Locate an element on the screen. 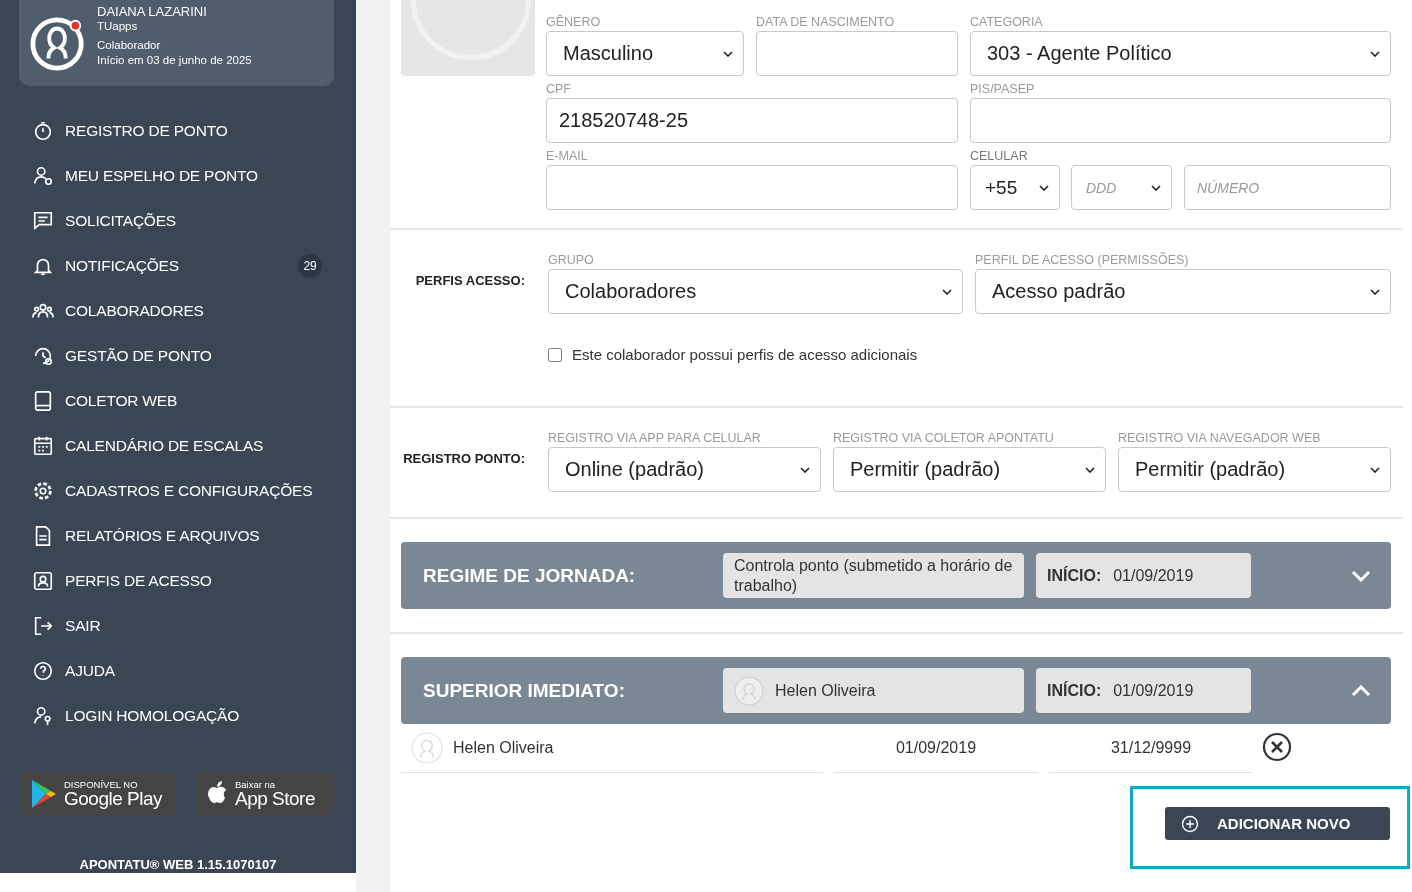 The height and width of the screenshot is (892, 1412). user-role: Colaborador is located at coordinates (129, 45).